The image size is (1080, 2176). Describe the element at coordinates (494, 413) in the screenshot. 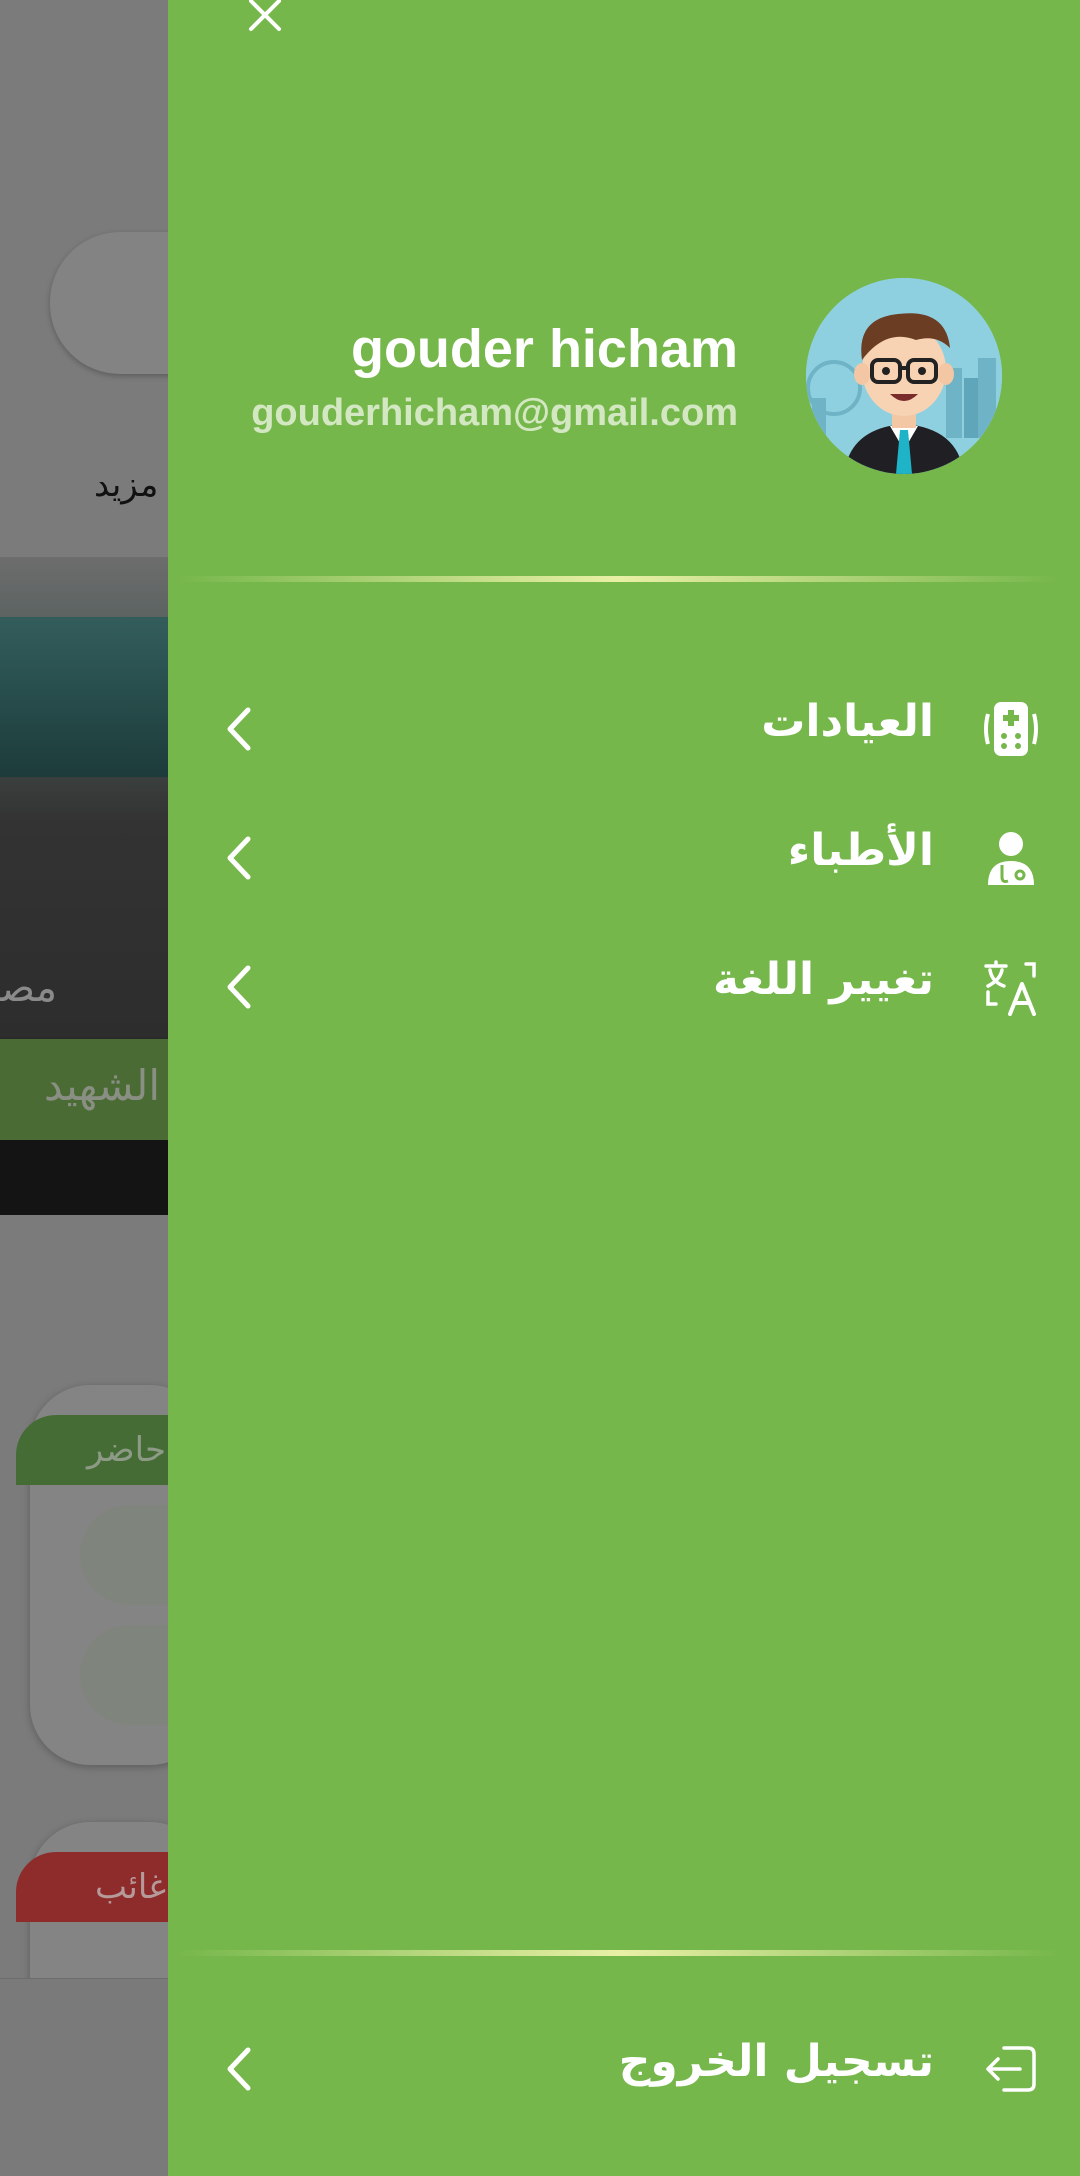

I see `profile-email: gouderhicham@gmail.com` at that location.